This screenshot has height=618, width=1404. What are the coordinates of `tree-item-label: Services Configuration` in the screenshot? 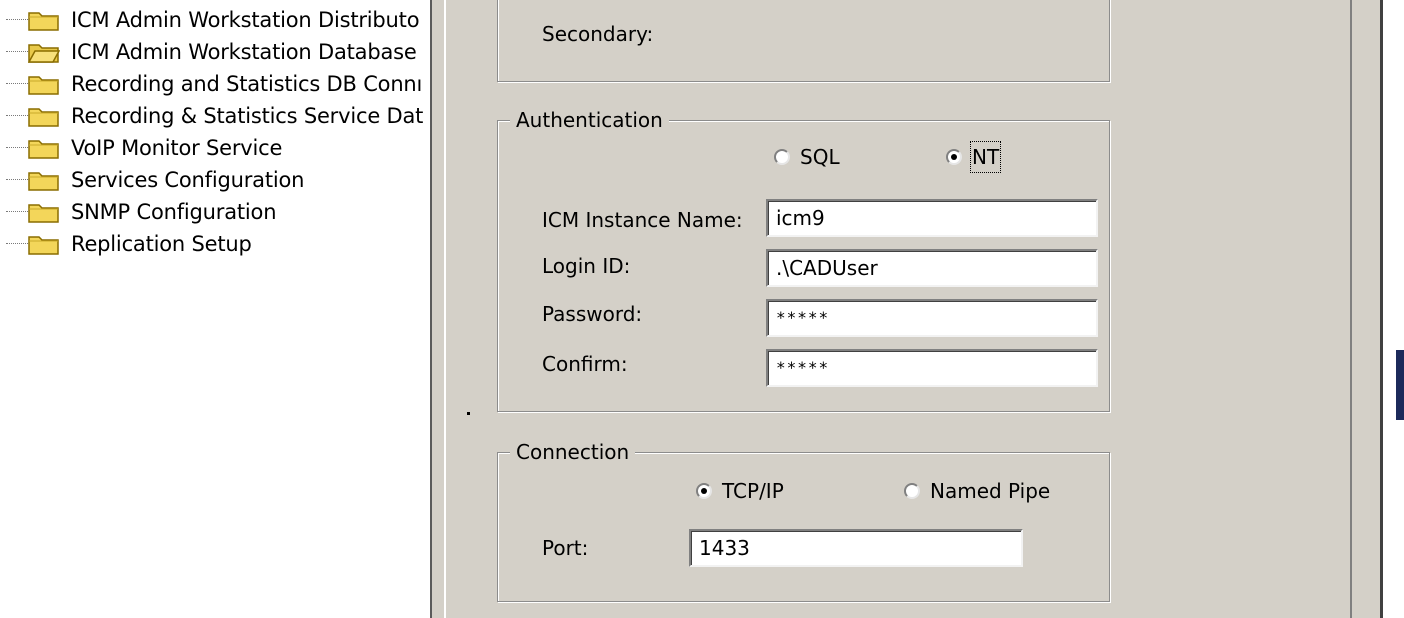 It's located at (188, 180).